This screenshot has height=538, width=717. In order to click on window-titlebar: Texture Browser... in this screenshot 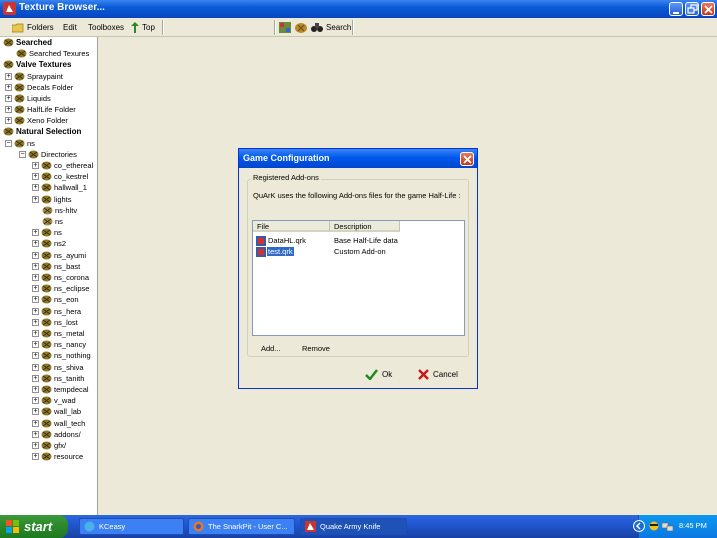, I will do `click(358, 9)`.